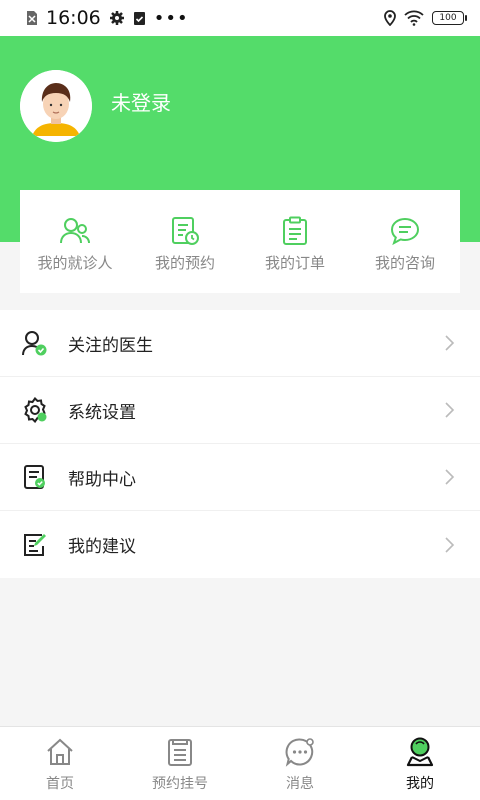  Describe the element at coordinates (102, 547) in the screenshot. I see `menu-item-label: 我的建议` at that location.